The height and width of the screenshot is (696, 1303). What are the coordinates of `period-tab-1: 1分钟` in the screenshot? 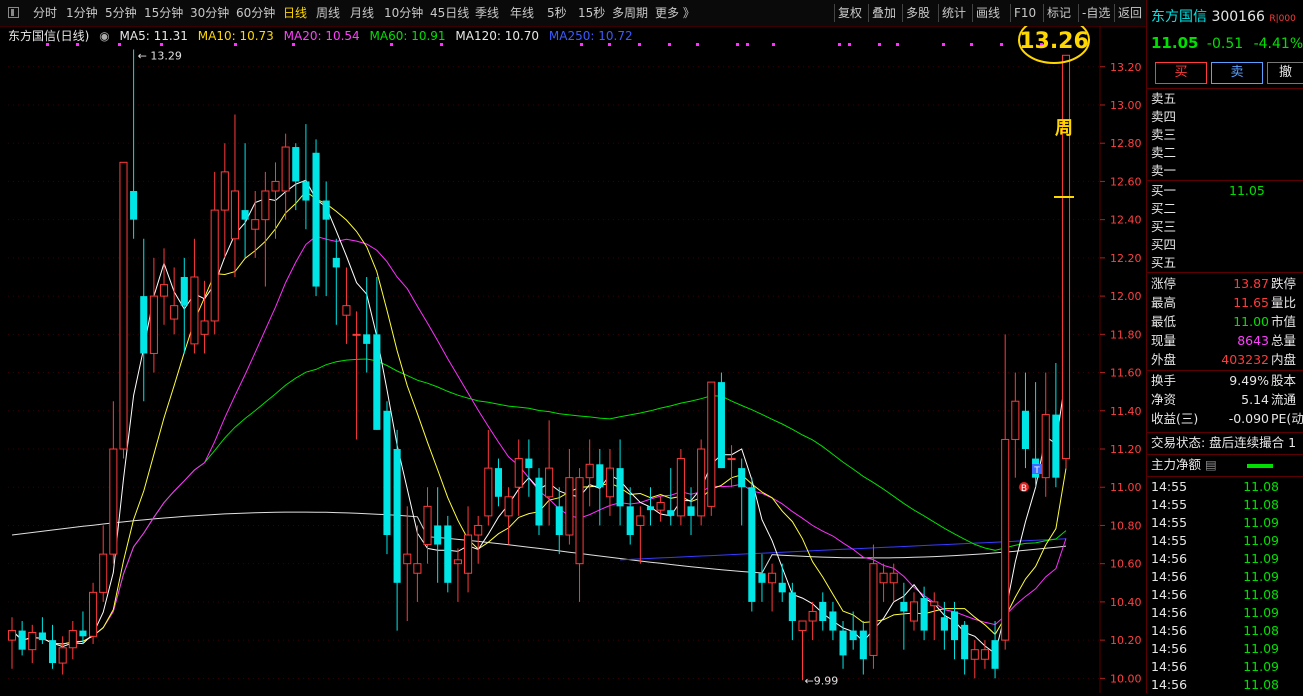 It's located at (82, 13).